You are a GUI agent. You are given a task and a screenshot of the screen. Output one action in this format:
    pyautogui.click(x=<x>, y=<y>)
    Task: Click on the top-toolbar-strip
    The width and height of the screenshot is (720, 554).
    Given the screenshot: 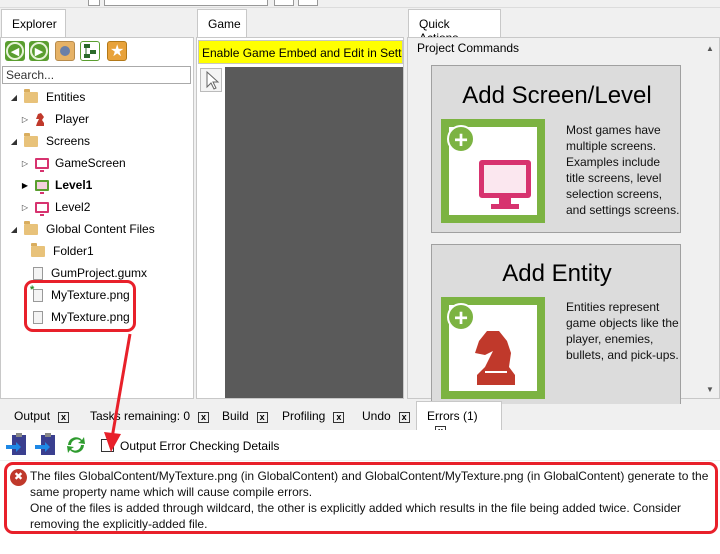 What is the action you would take?
    pyautogui.click(x=360, y=4)
    